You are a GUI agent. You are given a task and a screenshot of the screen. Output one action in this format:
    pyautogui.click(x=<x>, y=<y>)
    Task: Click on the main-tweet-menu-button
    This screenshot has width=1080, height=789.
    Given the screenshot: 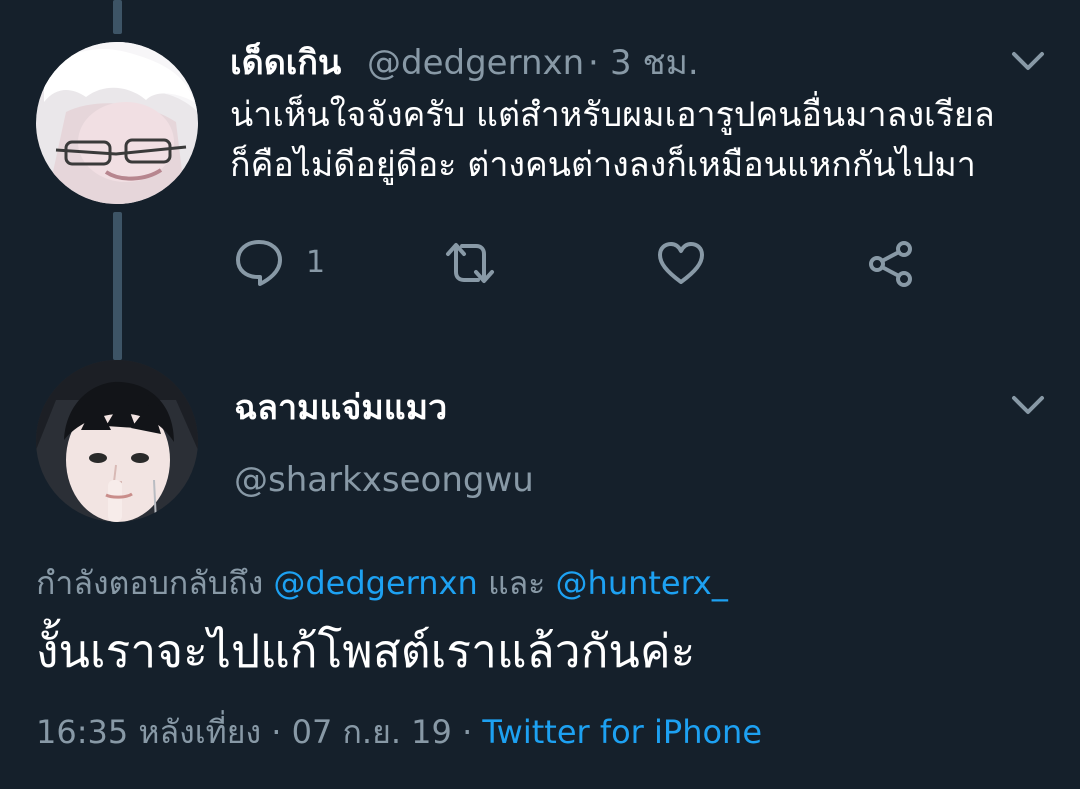 What is the action you would take?
    pyautogui.click(x=1028, y=405)
    